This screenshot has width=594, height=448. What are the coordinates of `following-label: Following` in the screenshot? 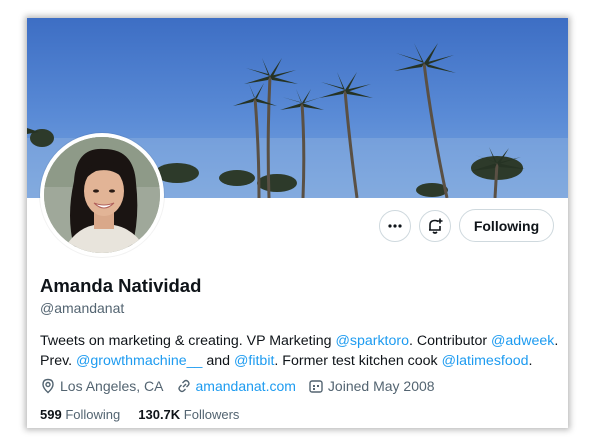 It's located at (93, 414).